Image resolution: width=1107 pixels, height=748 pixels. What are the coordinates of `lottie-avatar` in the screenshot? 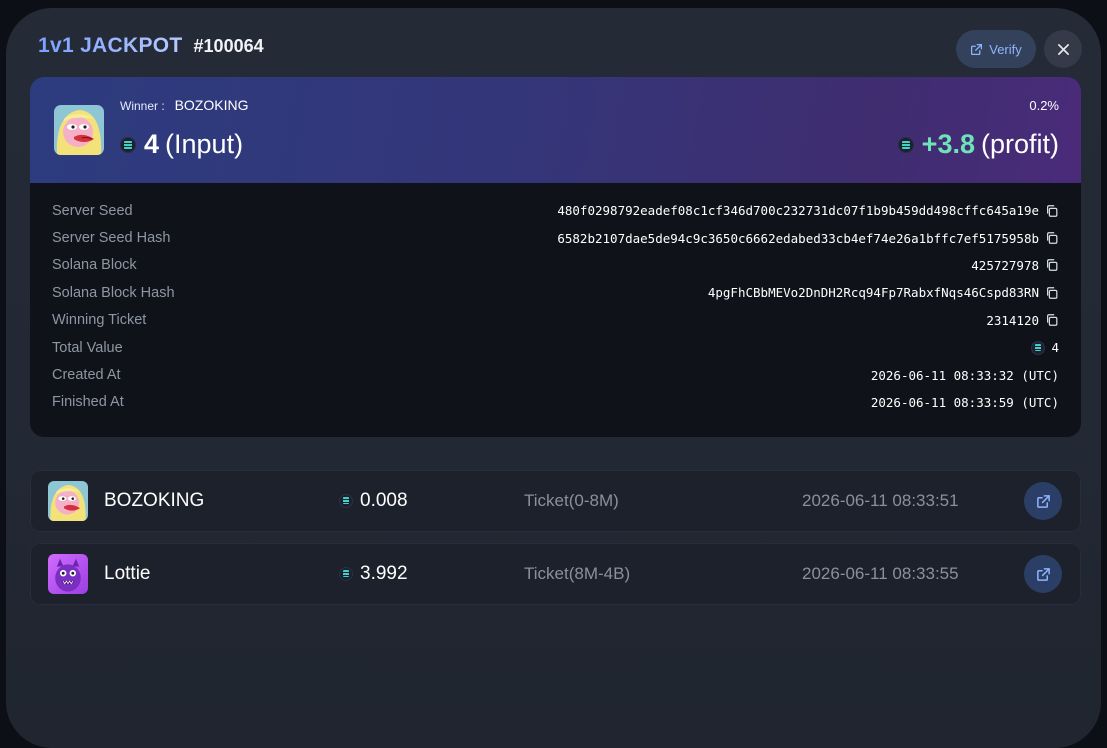 It's located at (68, 574).